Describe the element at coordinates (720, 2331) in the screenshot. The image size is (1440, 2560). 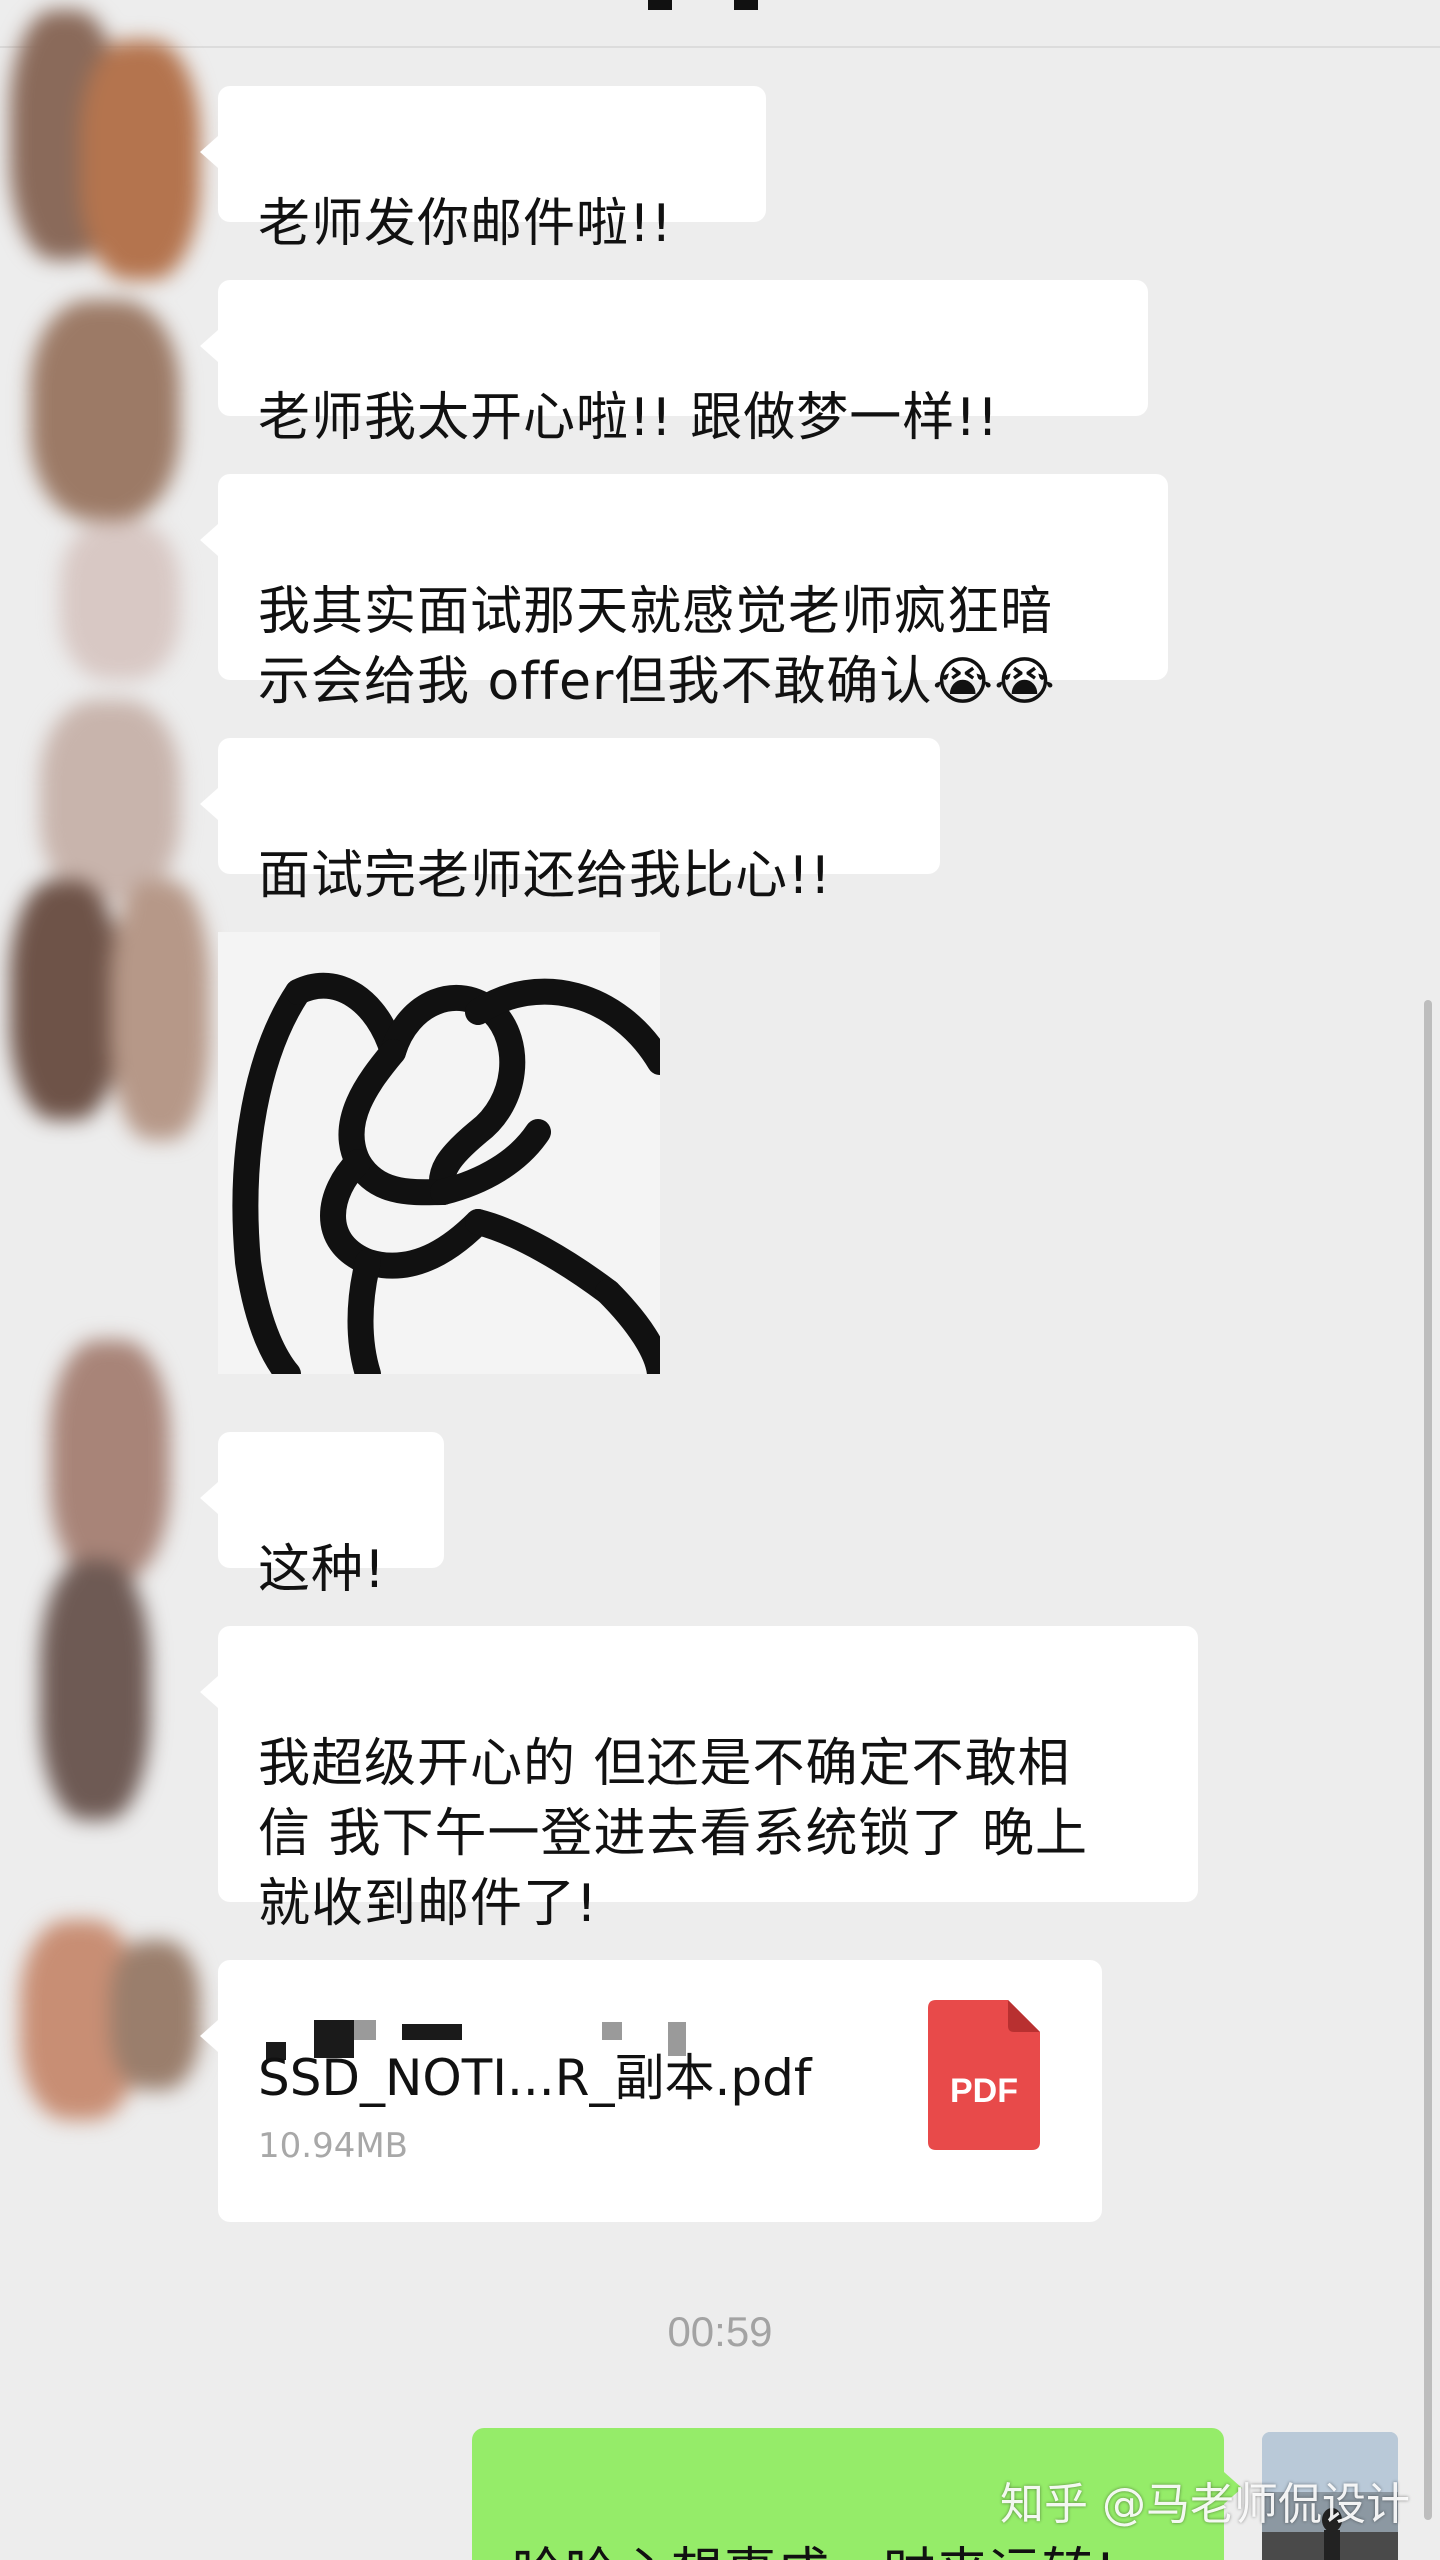
I see `timestamp: 00:59` at that location.